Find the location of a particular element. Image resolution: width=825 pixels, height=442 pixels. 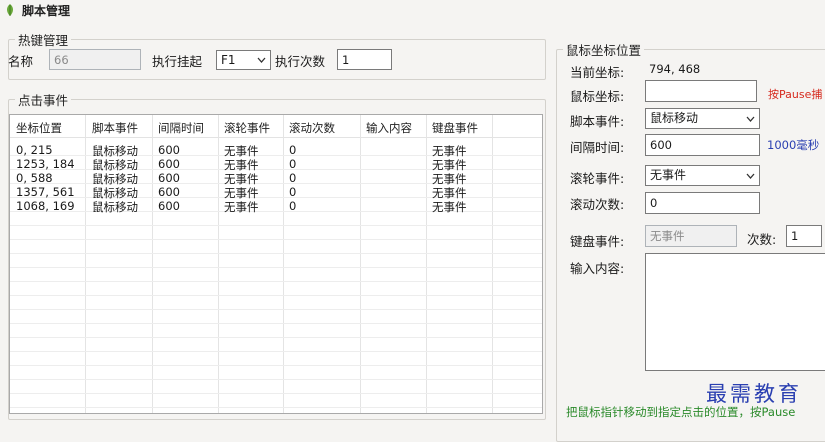

input-content-label: 输入内容: is located at coordinates (597, 268).